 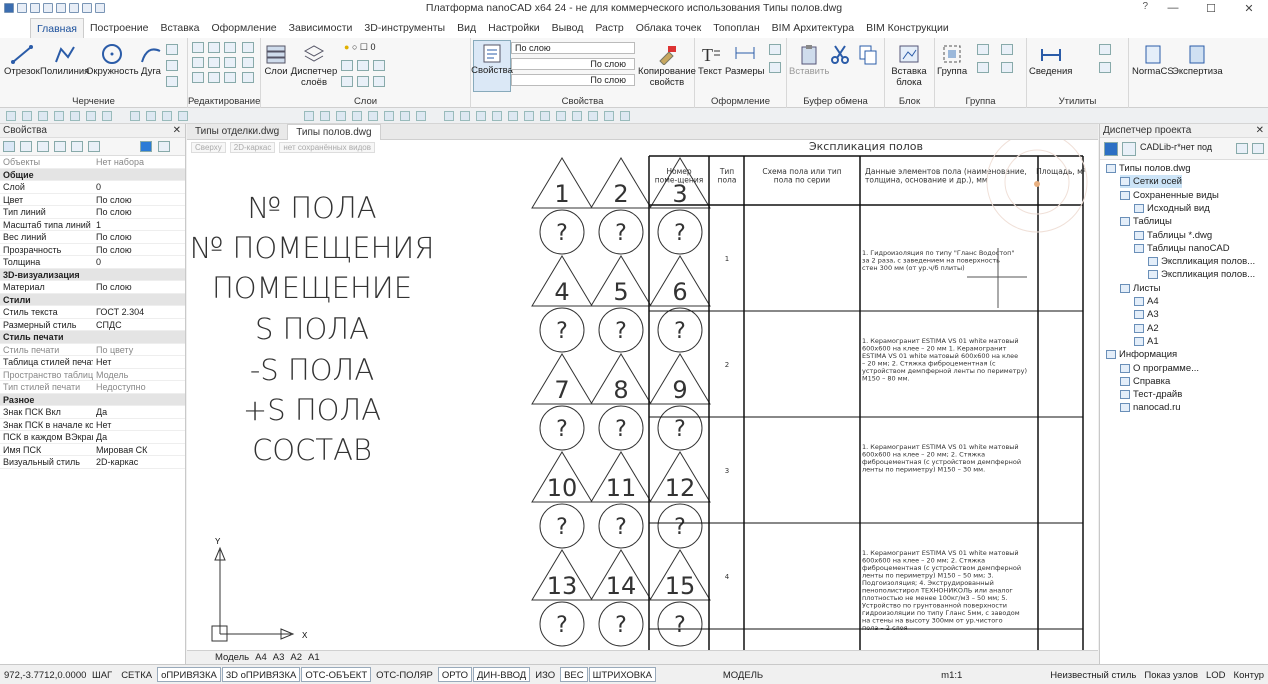 What do you see at coordinates (1148, 168) in the screenshot?
I see `tree-node: Типы полов.dwg` at bounding box center [1148, 168].